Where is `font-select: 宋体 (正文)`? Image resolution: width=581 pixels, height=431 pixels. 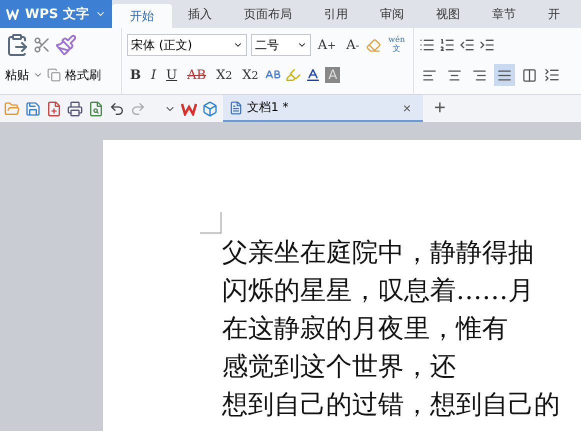 font-select: 宋体 (正文) is located at coordinates (187, 45).